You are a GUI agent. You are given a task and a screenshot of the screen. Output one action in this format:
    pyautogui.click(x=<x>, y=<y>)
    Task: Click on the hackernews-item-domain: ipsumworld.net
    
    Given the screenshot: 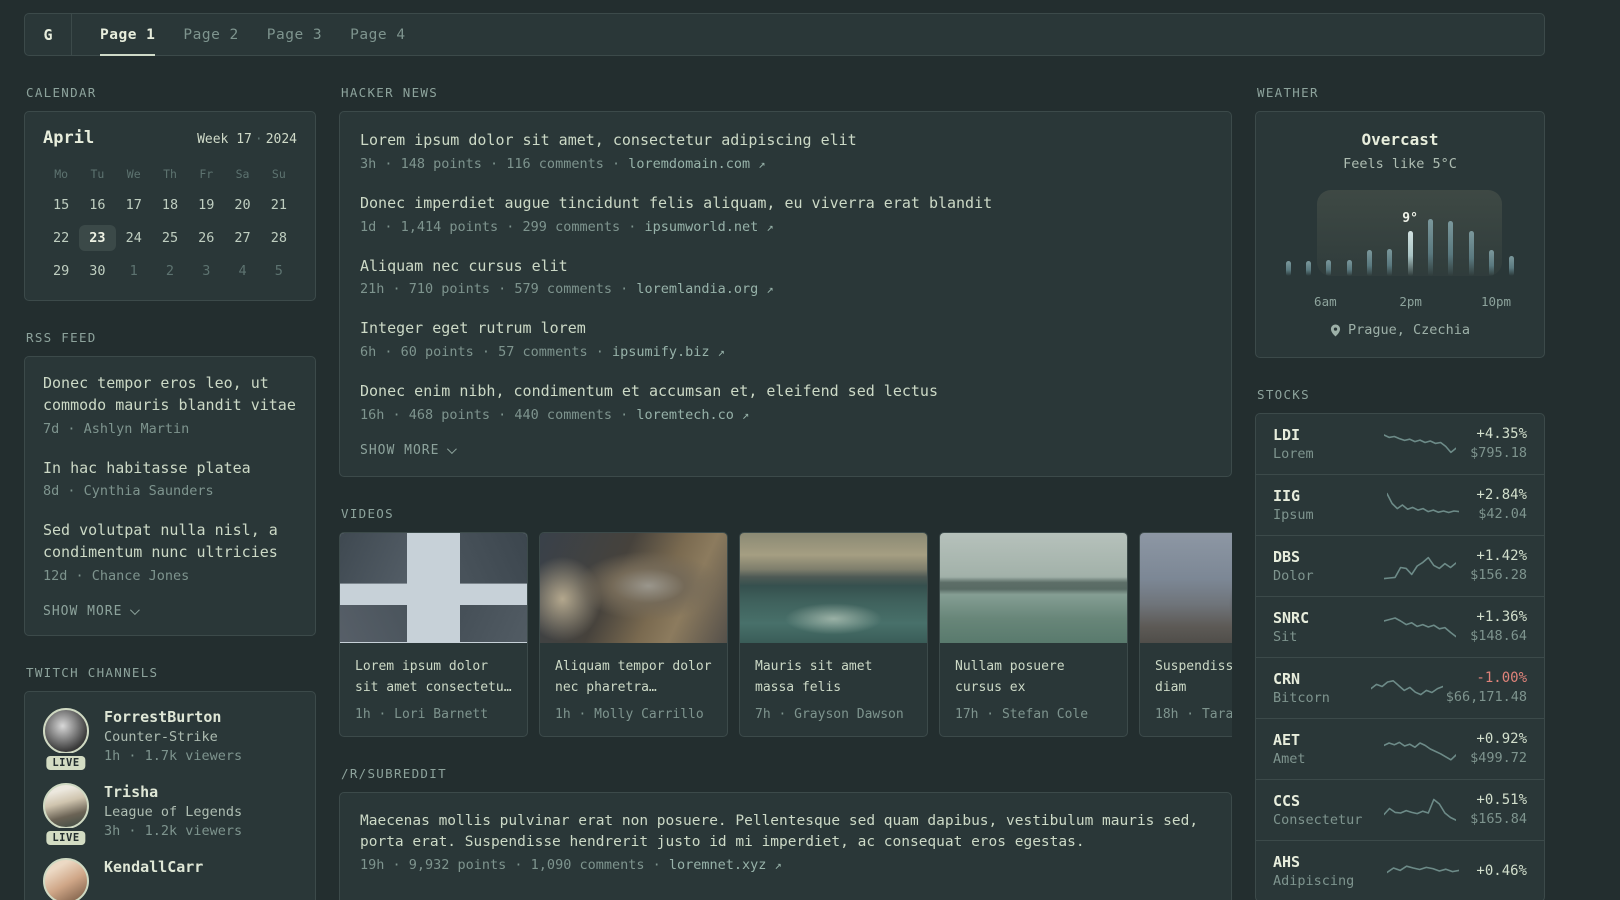 What is the action you would take?
    pyautogui.click(x=701, y=227)
    